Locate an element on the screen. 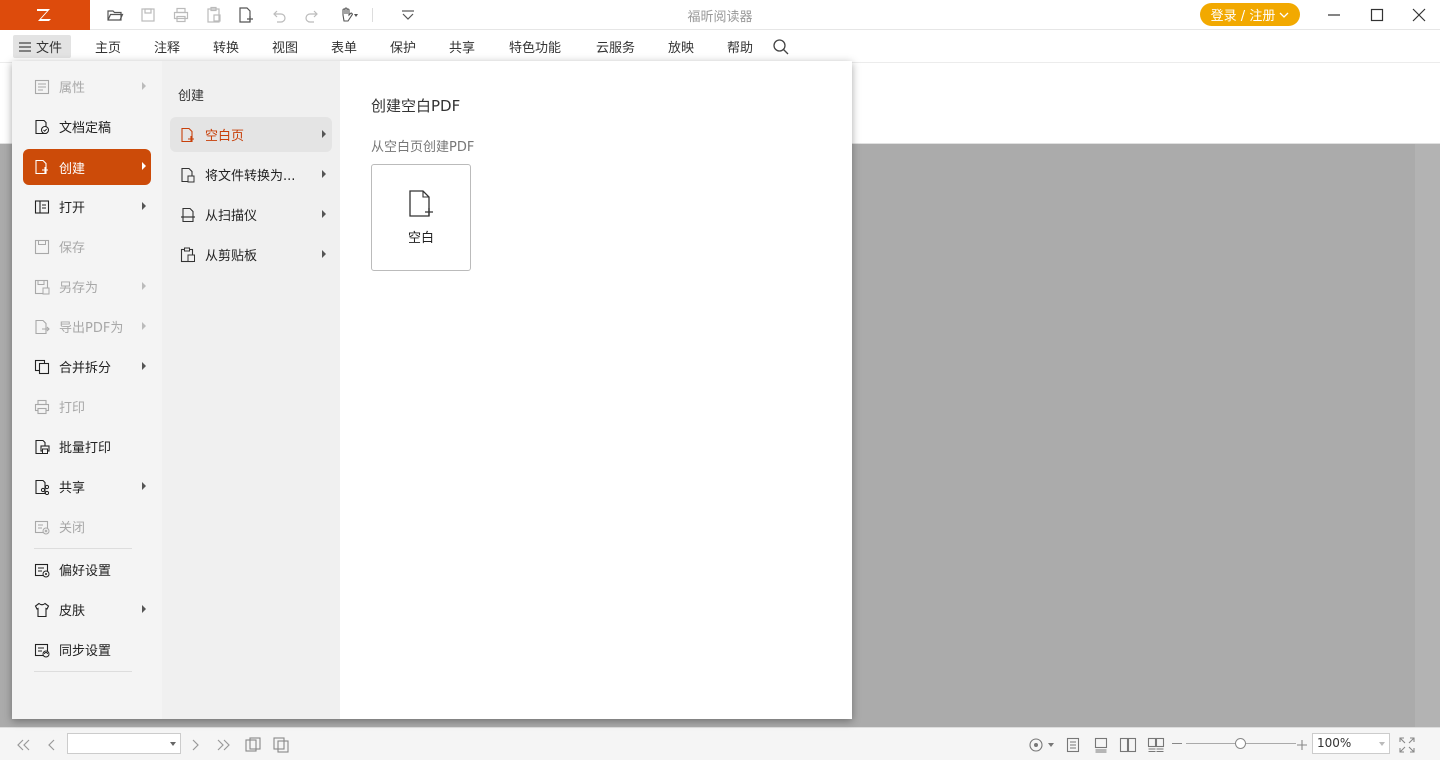 This screenshot has height=760, width=1440. tab-convert: 转换 is located at coordinates (226, 46).